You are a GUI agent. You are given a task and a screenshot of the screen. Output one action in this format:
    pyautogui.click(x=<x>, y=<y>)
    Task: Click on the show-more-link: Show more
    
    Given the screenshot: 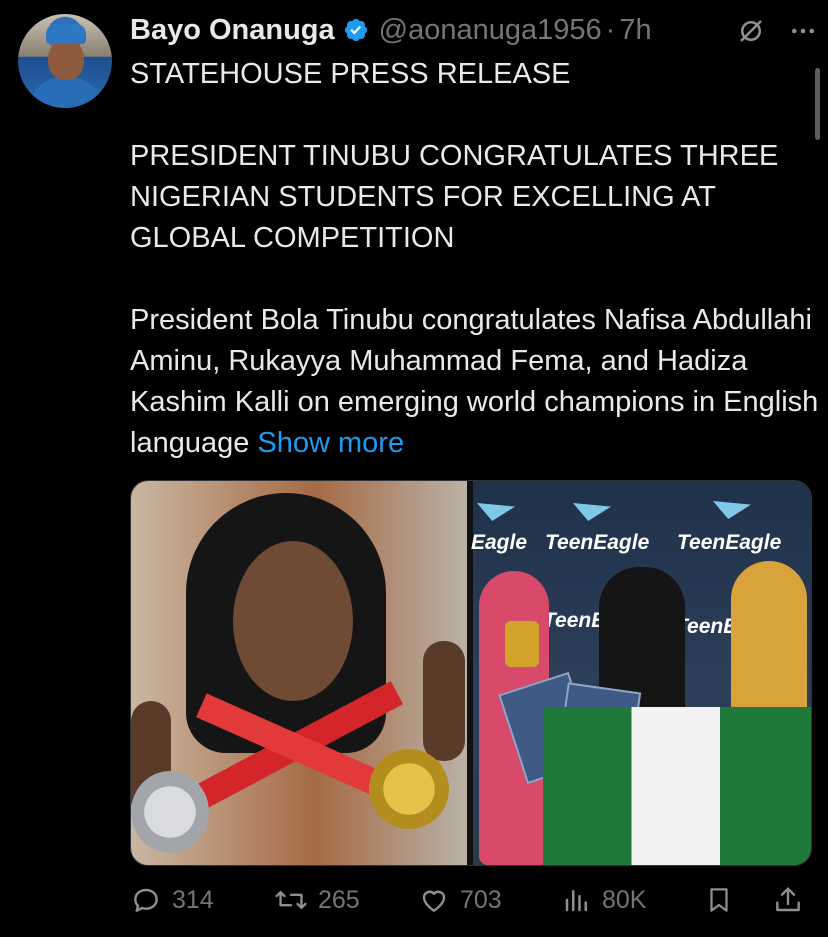 What is the action you would take?
    pyautogui.click(x=330, y=443)
    